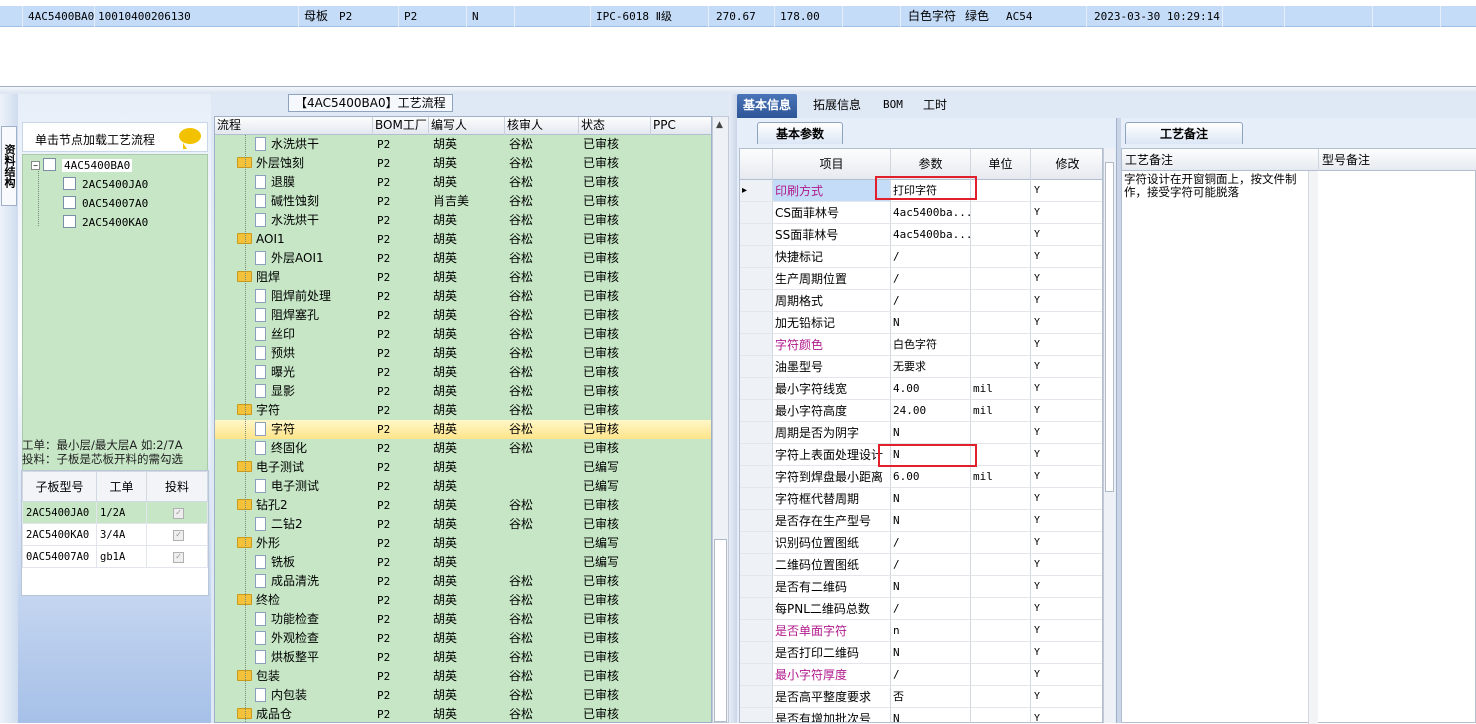 The width and height of the screenshot is (1476, 724). I want to click on process-row: 退膜 P2 胡英 谷松 已审核, so click(463, 182).